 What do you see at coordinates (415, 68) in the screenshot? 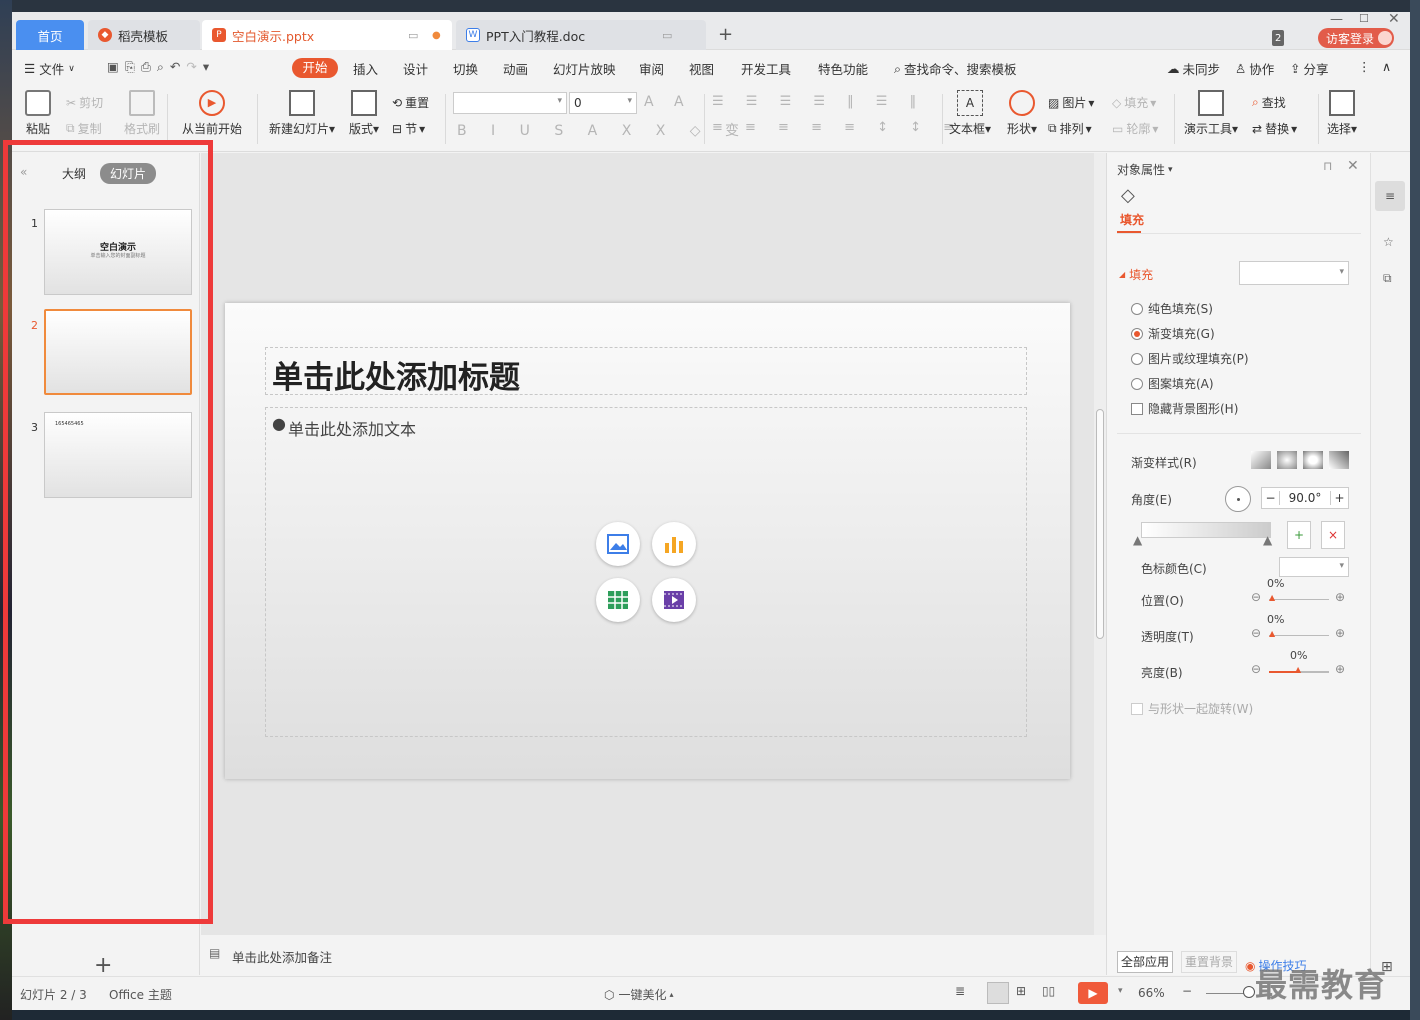
I see `tab-design: 设计` at bounding box center [415, 68].